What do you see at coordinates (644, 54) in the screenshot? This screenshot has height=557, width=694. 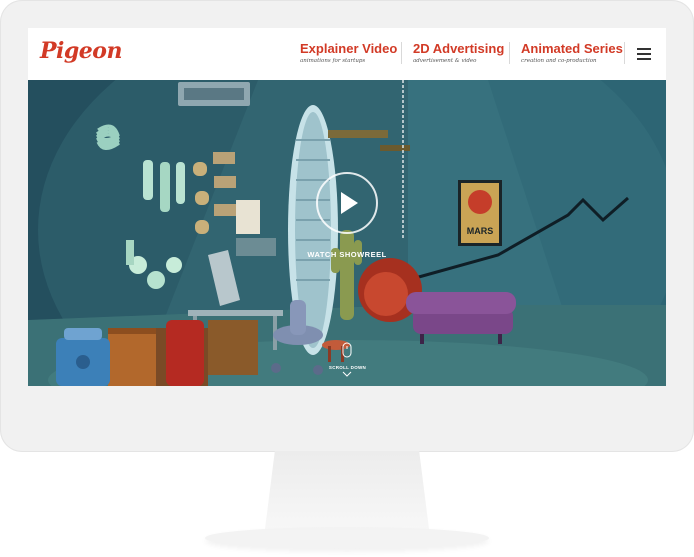 I see `hamburger-icon` at bounding box center [644, 54].